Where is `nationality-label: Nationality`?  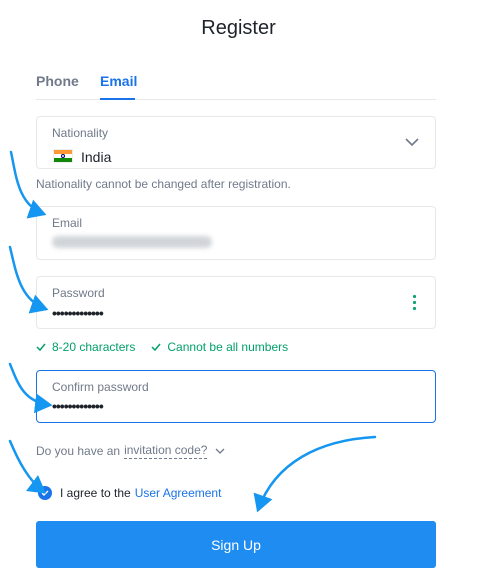 nationality-label: Nationality is located at coordinates (80, 133).